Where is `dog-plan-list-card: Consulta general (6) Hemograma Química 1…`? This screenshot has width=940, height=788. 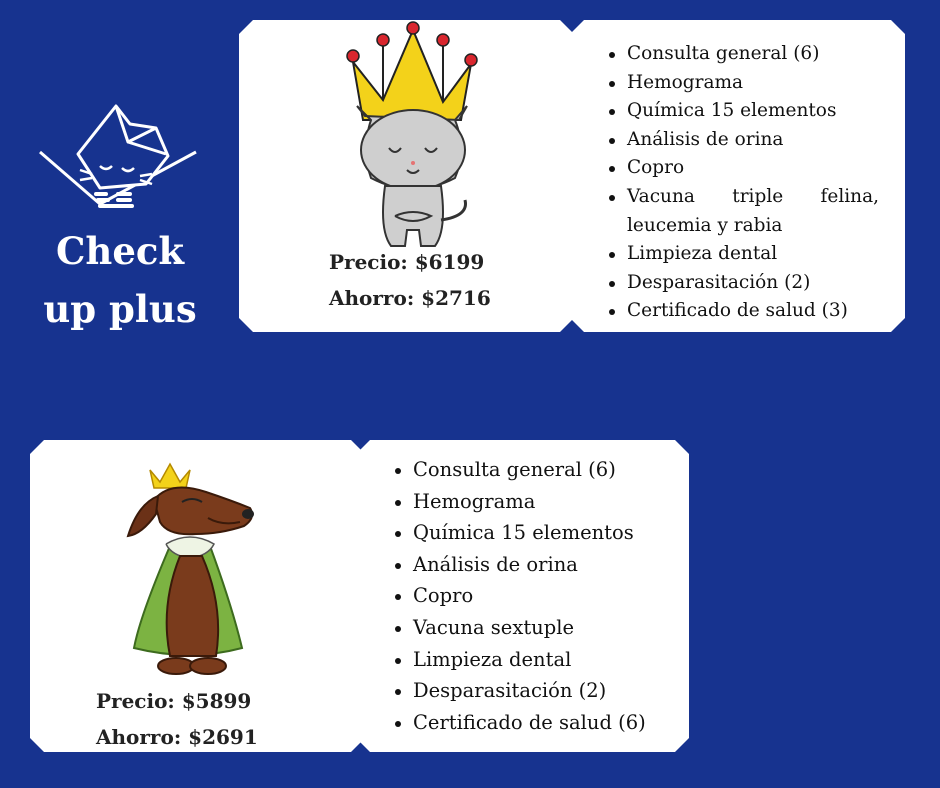 dog-plan-list-card: Consulta general (6) Hemograma Química 1… is located at coordinates (522, 596).